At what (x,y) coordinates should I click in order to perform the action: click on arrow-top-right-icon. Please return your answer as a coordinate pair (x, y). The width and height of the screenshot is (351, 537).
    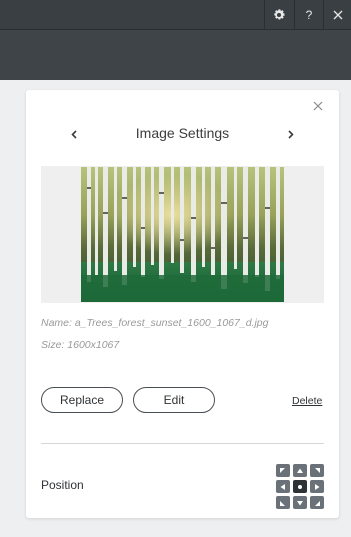
    Looking at the image, I should click on (317, 470).